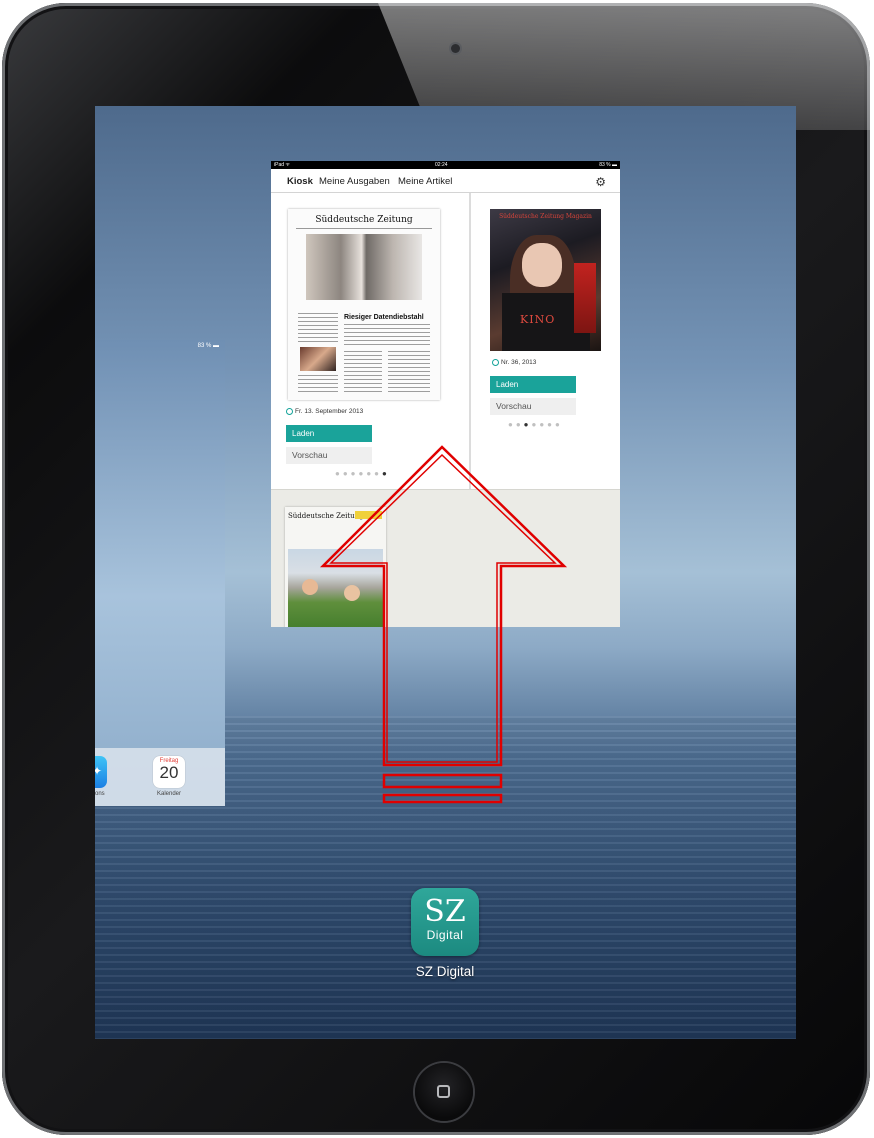  I want to click on home-square-icon, so click(443, 1091).